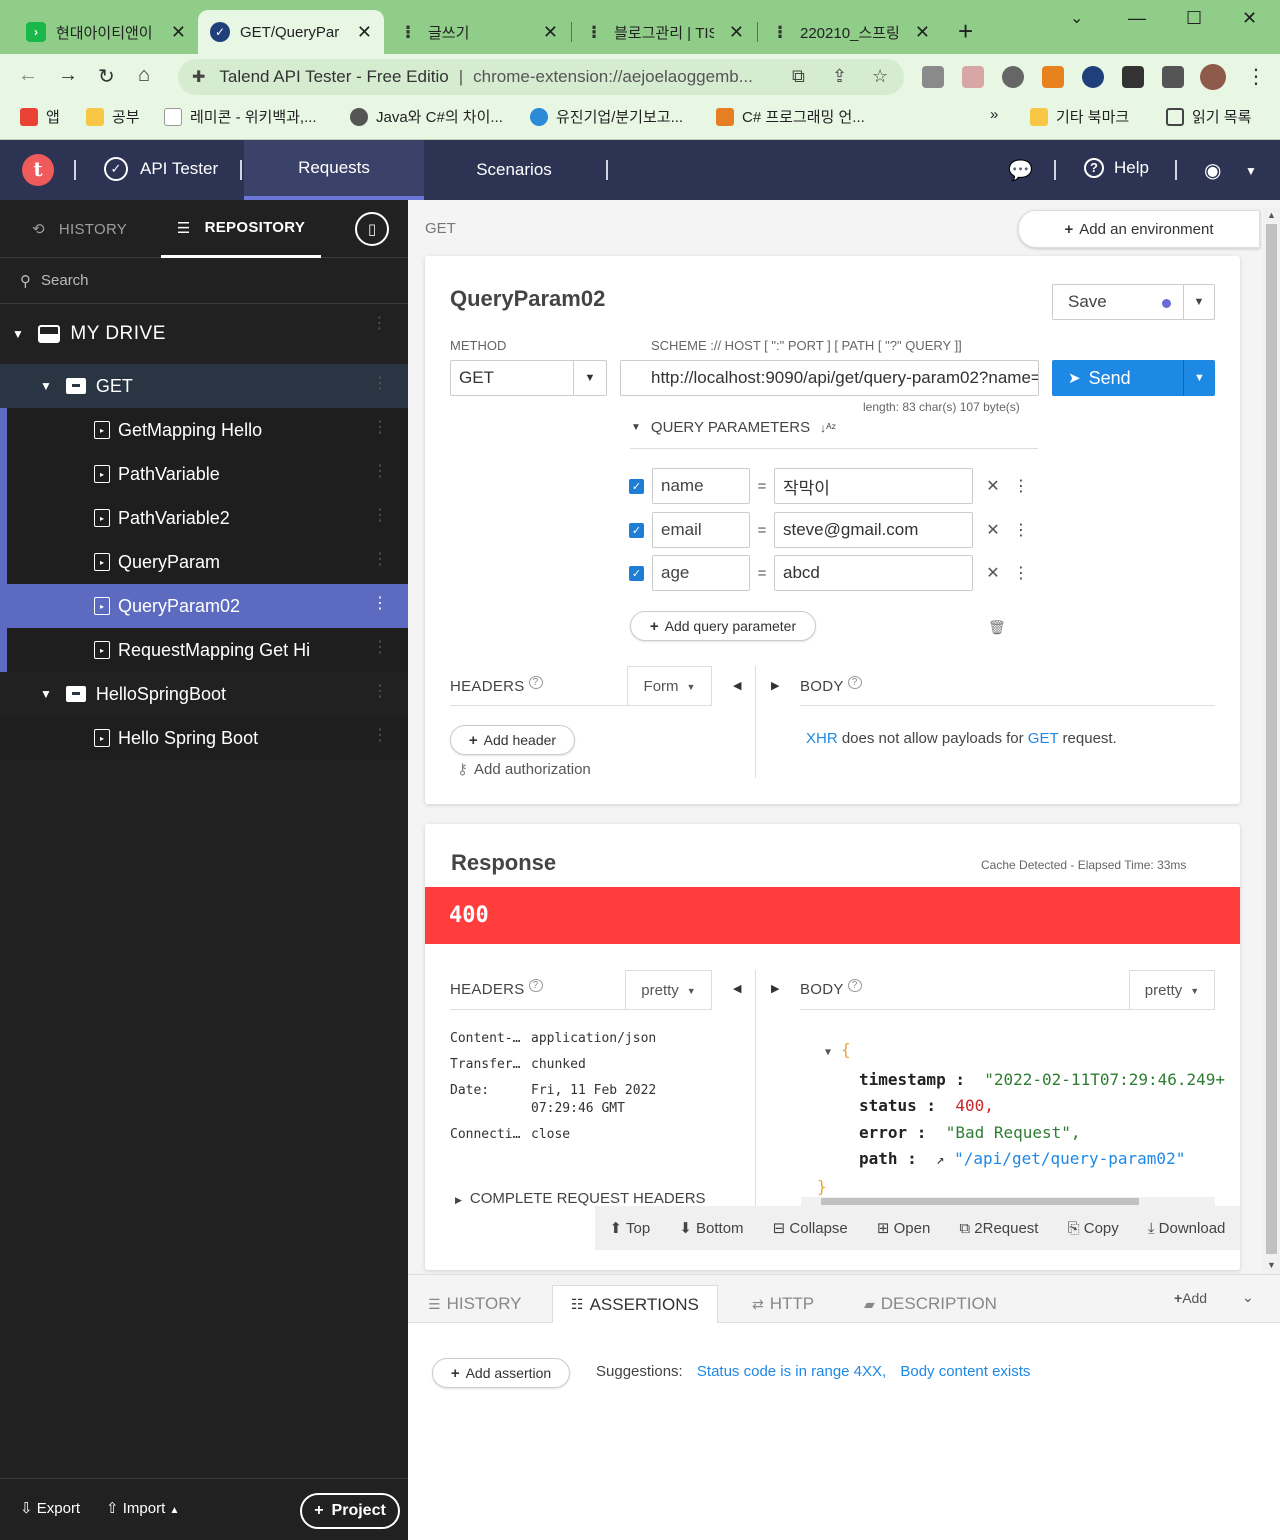 This screenshot has width=1280, height=1540. Describe the element at coordinates (204, 334) in the screenshot. I see `tree-drive: ▼ MY DRIVE ⋮` at that location.